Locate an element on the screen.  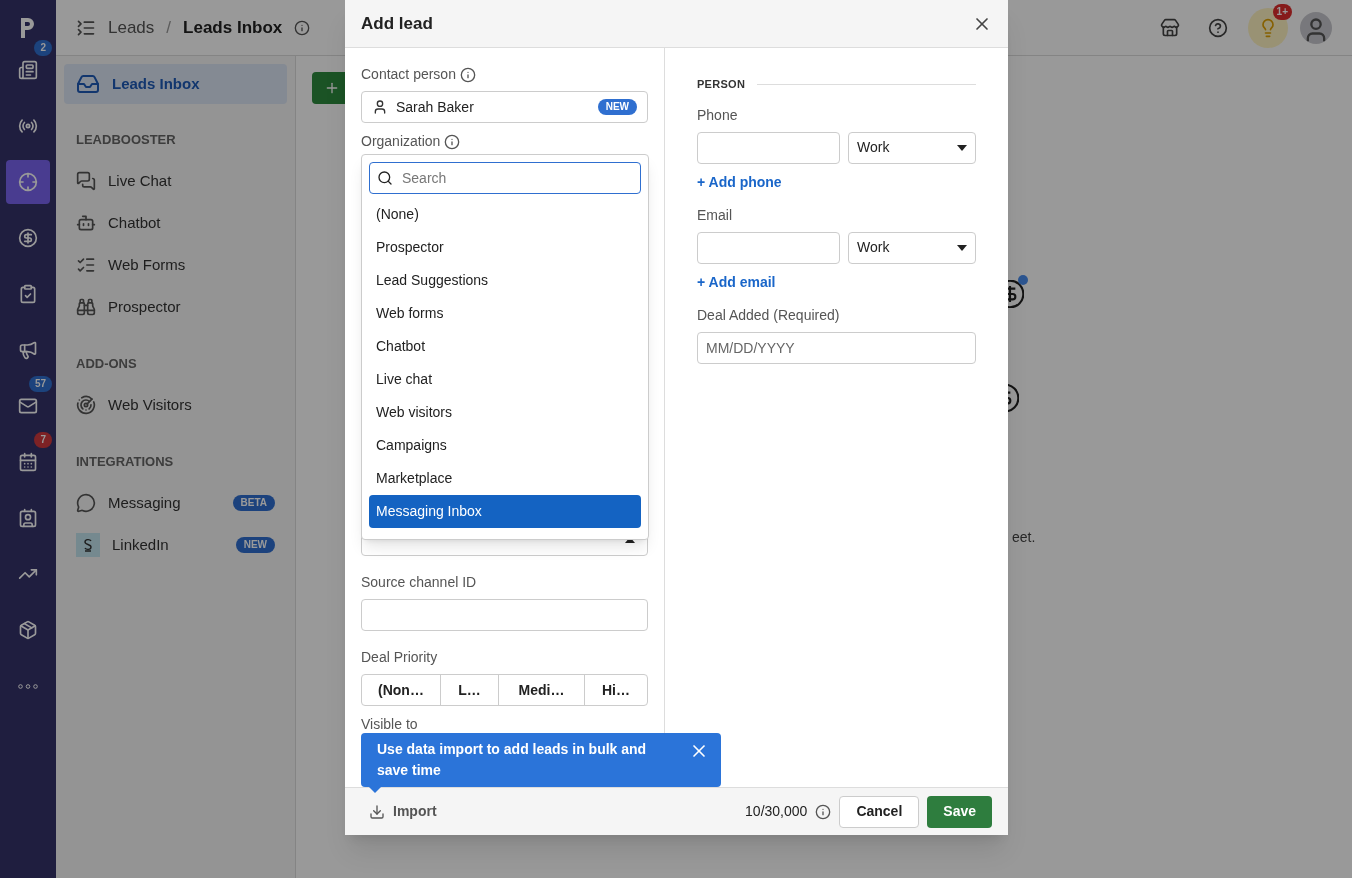
store-icon is located at coordinates (1170, 27).